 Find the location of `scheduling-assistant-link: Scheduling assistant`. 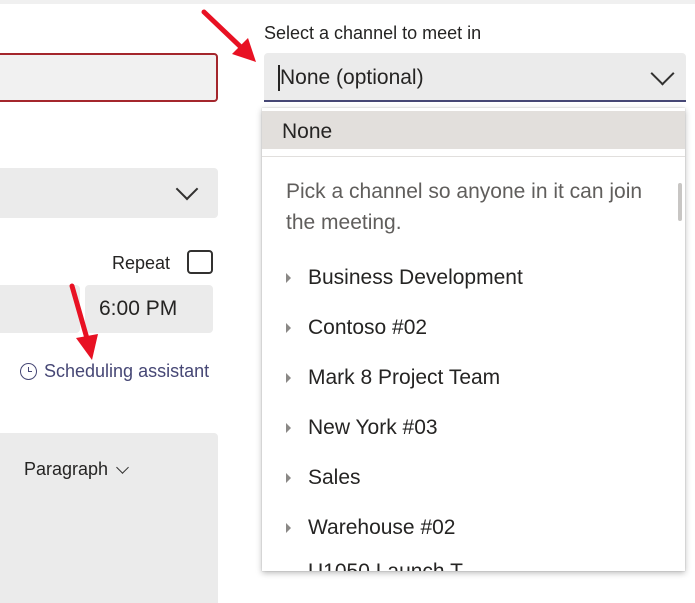

scheduling-assistant-link: Scheduling assistant is located at coordinates (114, 371).